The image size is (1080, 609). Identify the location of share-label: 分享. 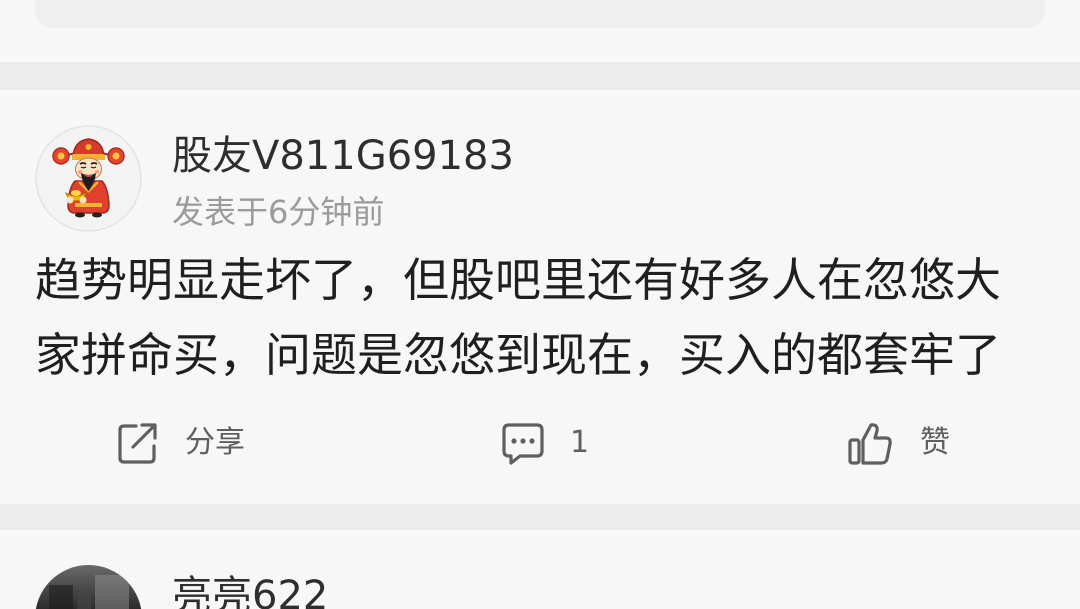
(215, 442).